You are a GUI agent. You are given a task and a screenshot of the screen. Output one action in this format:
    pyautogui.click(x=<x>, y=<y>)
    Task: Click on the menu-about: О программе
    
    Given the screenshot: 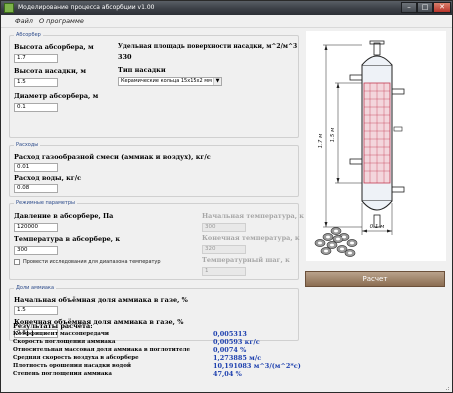 What is the action you would take?
    pyautogui.click(x=61, y=21)
    